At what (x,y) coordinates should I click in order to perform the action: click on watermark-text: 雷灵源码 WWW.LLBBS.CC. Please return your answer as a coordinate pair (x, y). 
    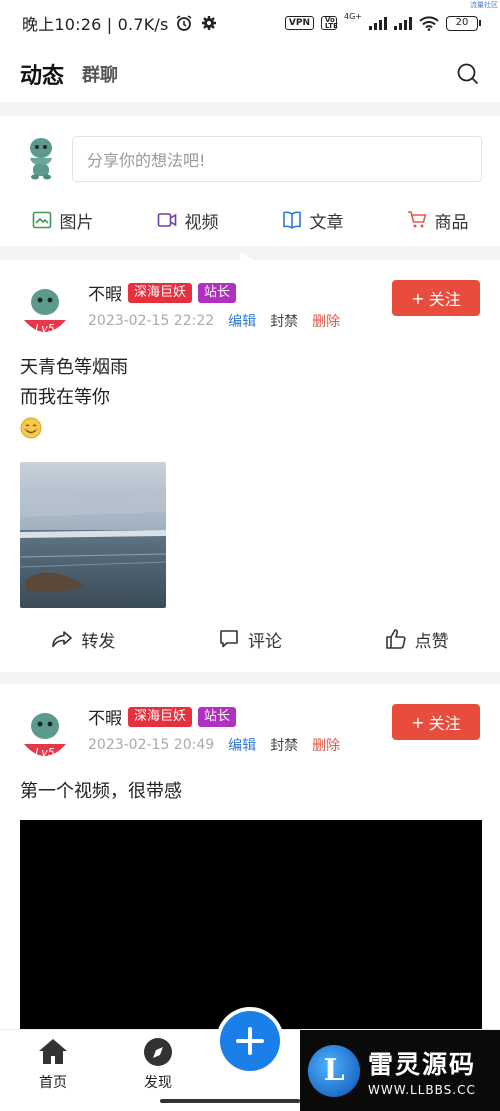
    Looking at the image, I should click on (422, 1071).